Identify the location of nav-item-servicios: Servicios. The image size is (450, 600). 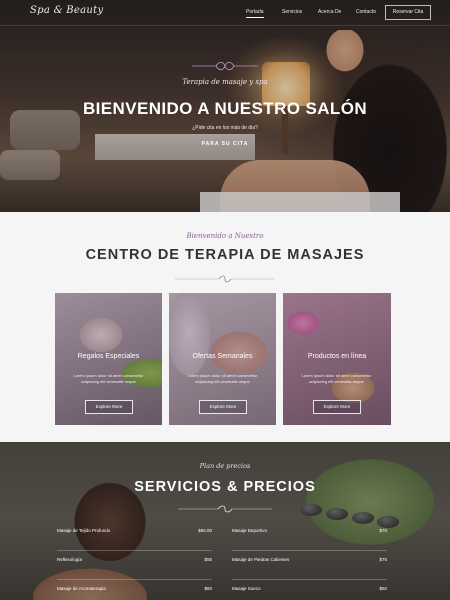
(292, 12).